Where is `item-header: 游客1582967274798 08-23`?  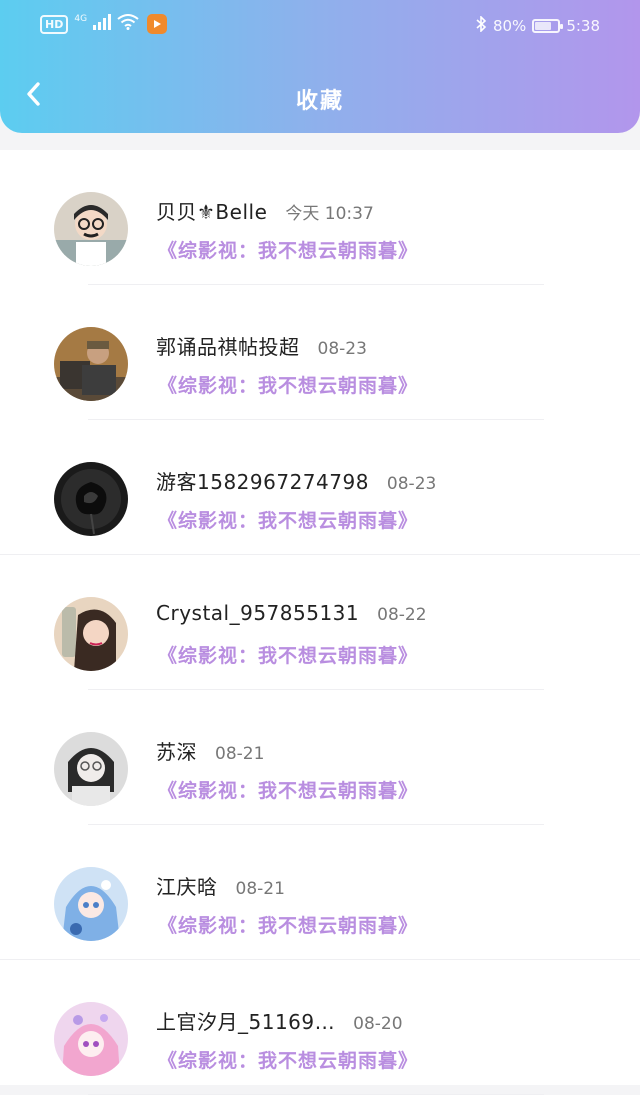 item-header: 游客1582967274798 08-23 is located at coordinates (296, 480).